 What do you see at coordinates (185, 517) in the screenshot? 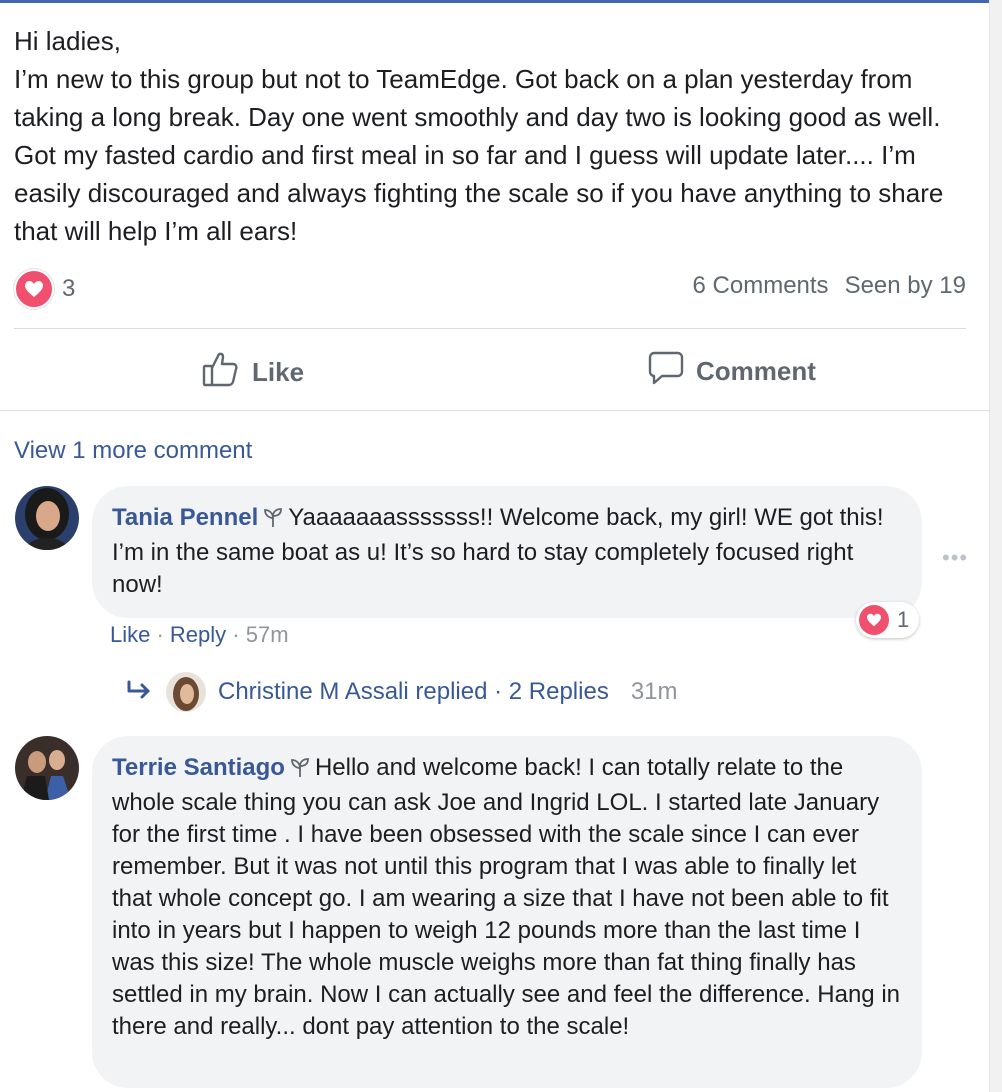
I see `comment-author: Tania Pennel` at bounding box center [185, 517].